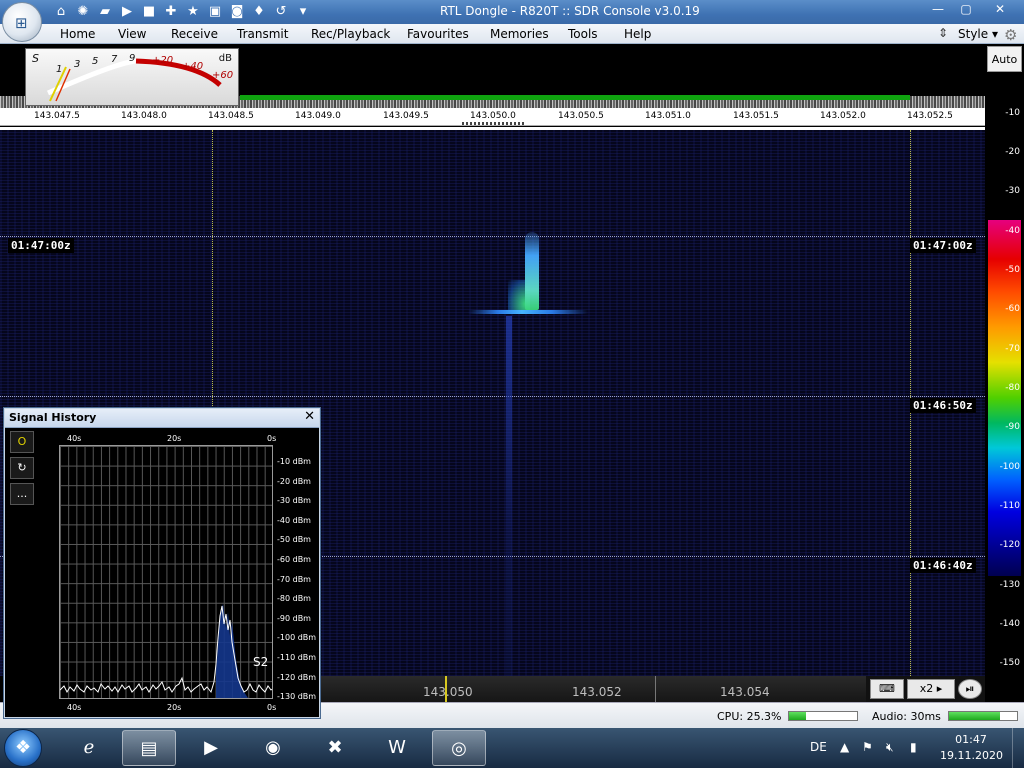 Image resolution: width=1024 pixels, height=768 pixels. I want to click on folder-icon: ▰, so click(105, 12).